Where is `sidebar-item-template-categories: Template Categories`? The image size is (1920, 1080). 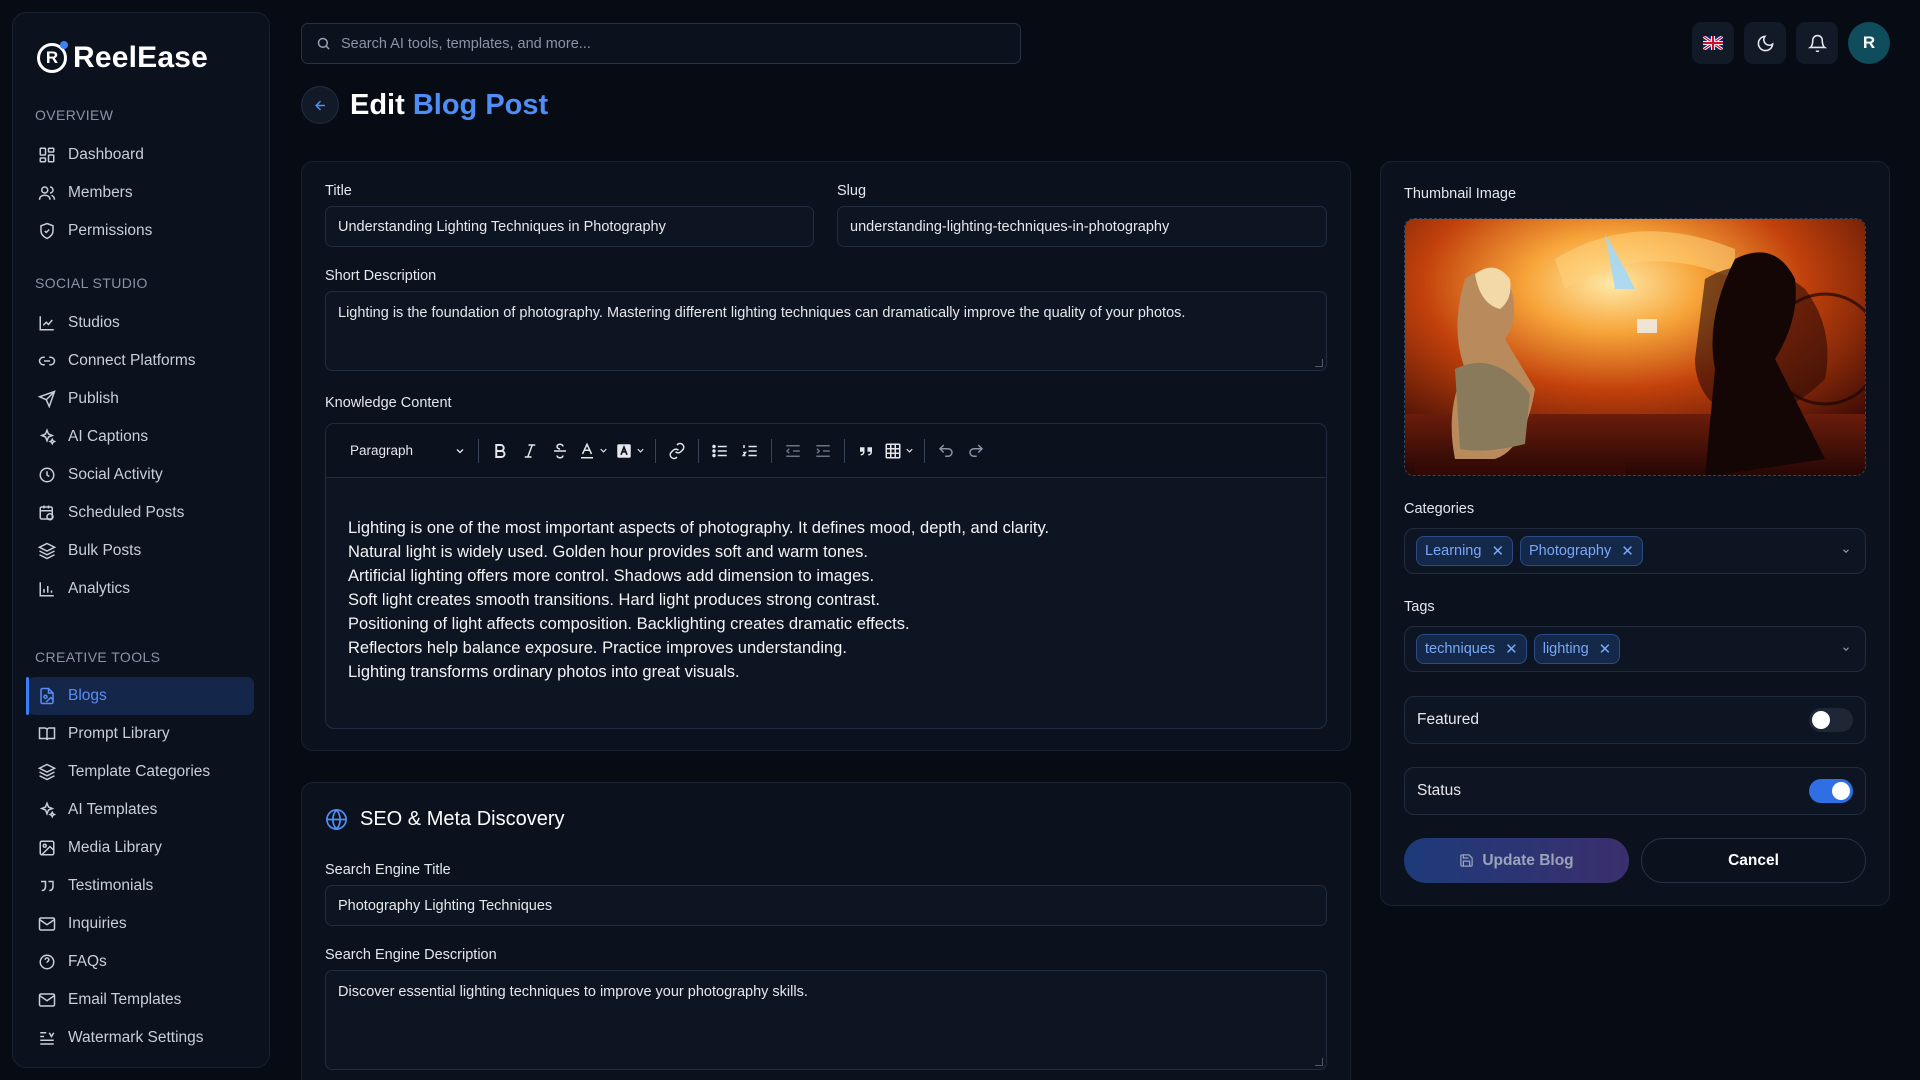 sidebar-item-template-categories: Template Categories is located at coordinates (141, 772).